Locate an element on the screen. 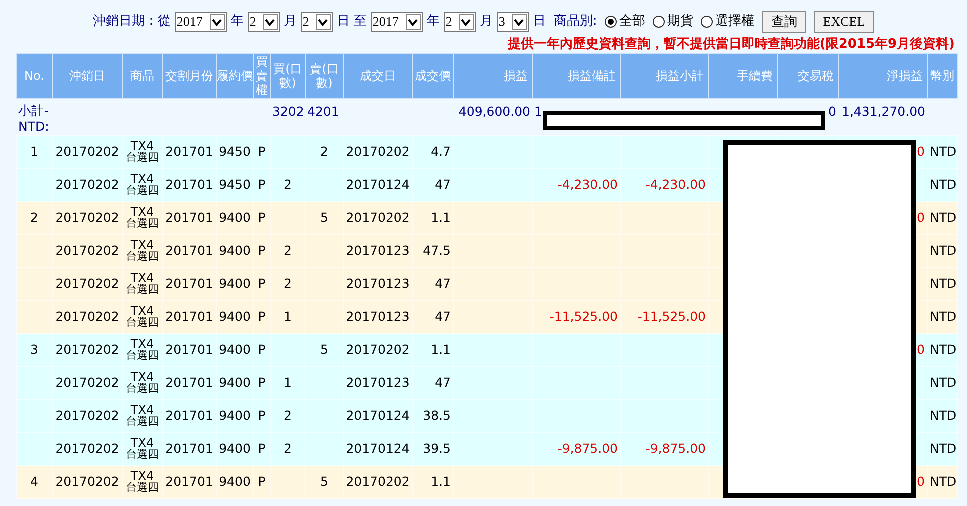  table-cell: -9,875.00 is located at coordinates (664, 449).